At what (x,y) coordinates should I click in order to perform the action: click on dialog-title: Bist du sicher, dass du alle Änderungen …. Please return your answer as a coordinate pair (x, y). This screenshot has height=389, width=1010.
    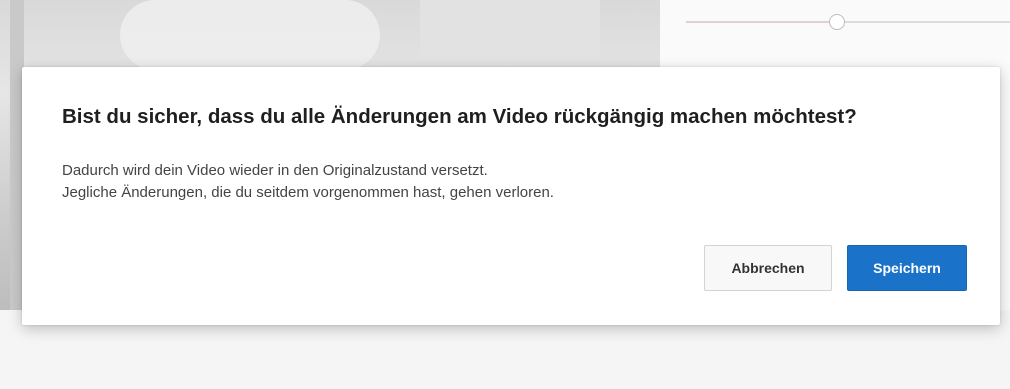
    Looking at the image, I should click on (459, 116).